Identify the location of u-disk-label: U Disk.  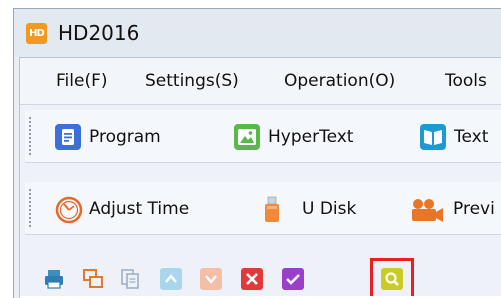
(329, 209).